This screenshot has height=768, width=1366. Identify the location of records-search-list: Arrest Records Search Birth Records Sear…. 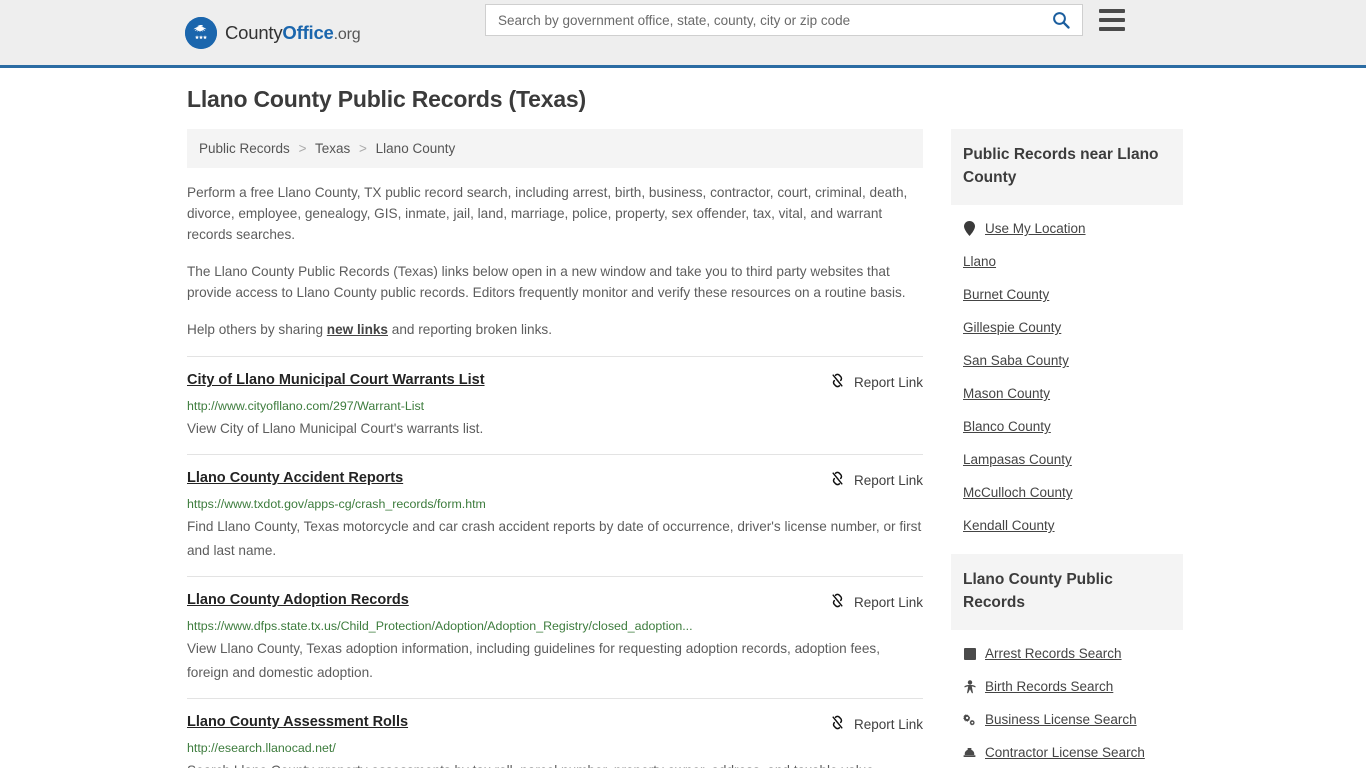
(1067, 699).